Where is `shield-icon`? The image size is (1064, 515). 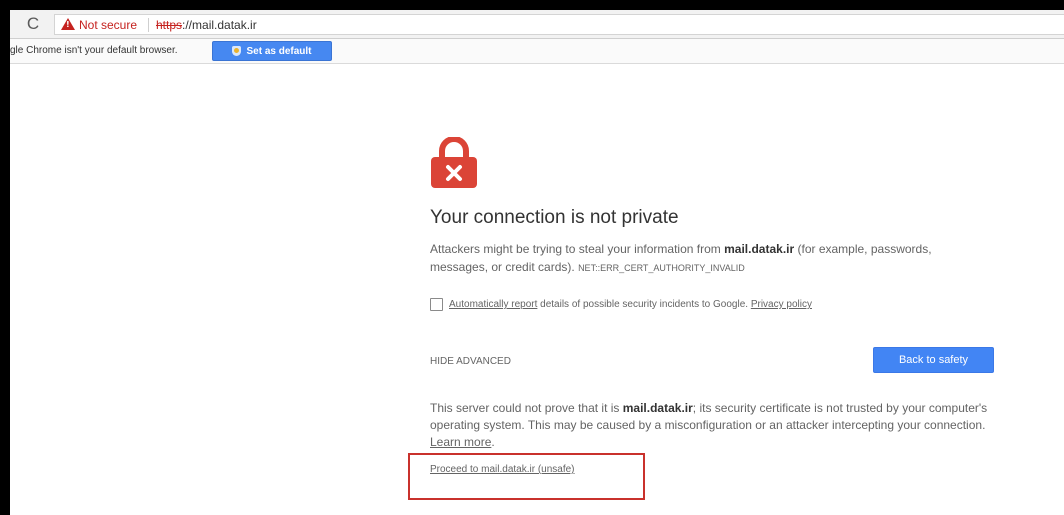
shield-icon is located at coordinates (237, 51).